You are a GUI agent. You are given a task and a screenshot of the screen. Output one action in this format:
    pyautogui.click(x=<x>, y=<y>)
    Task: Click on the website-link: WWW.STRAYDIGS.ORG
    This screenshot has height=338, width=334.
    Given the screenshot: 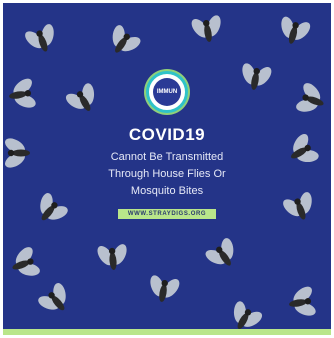 What is the action you would take?
    pyautogui.click(x=167, y=214)
    